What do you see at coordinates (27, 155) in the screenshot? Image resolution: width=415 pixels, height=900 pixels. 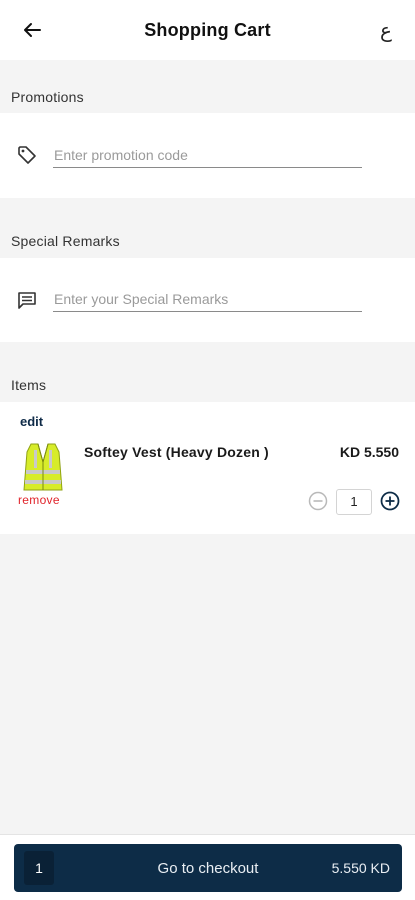 I see `tag-icon` at bounding box center [27, 155].